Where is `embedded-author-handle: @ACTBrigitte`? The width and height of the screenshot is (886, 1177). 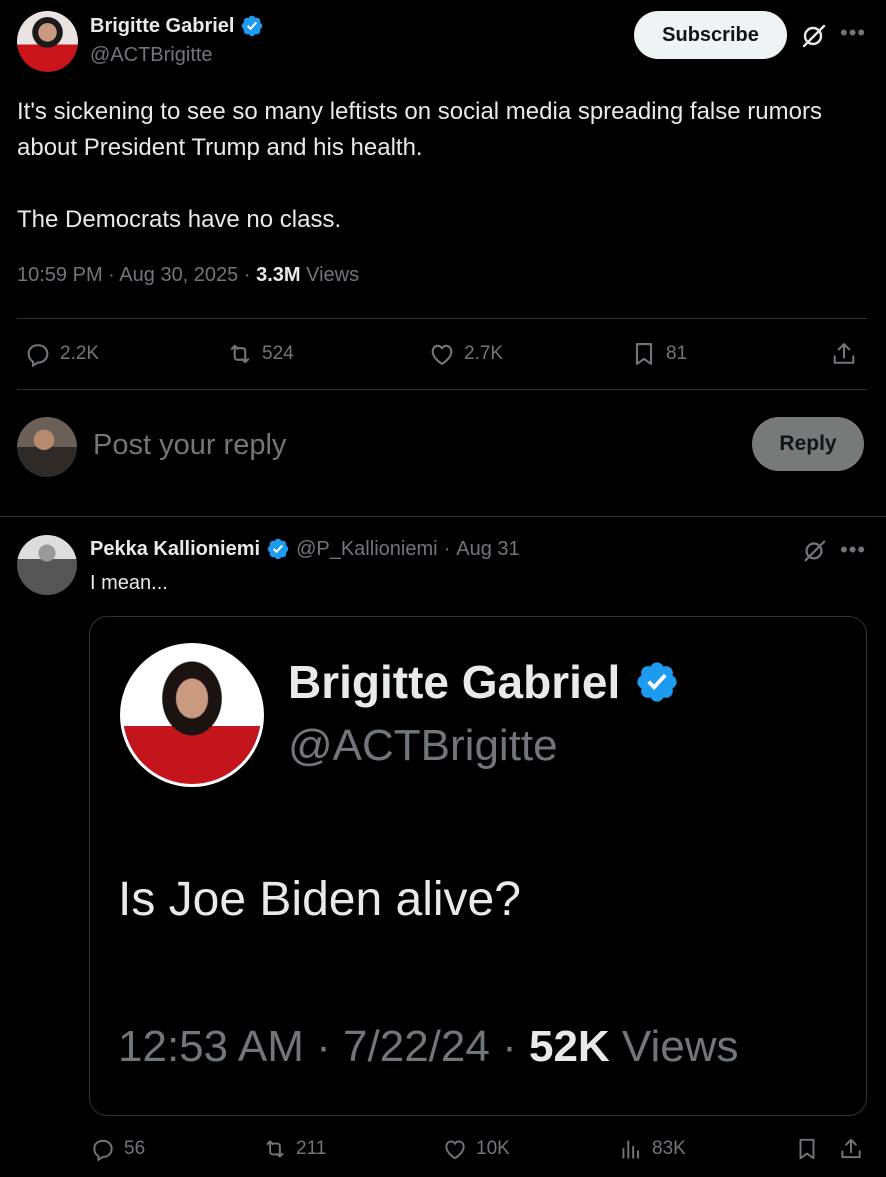 embedded-author-handle: @ACTBrigitte is located at coordinates (423, 745).